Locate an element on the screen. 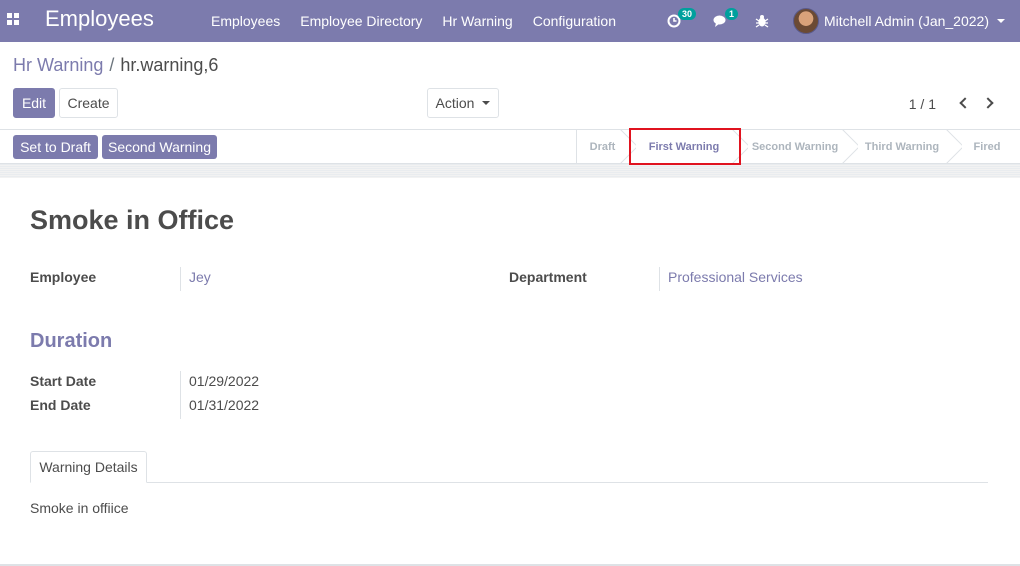  pager-value: 1 / 1 is located at coordinates (922, 104).